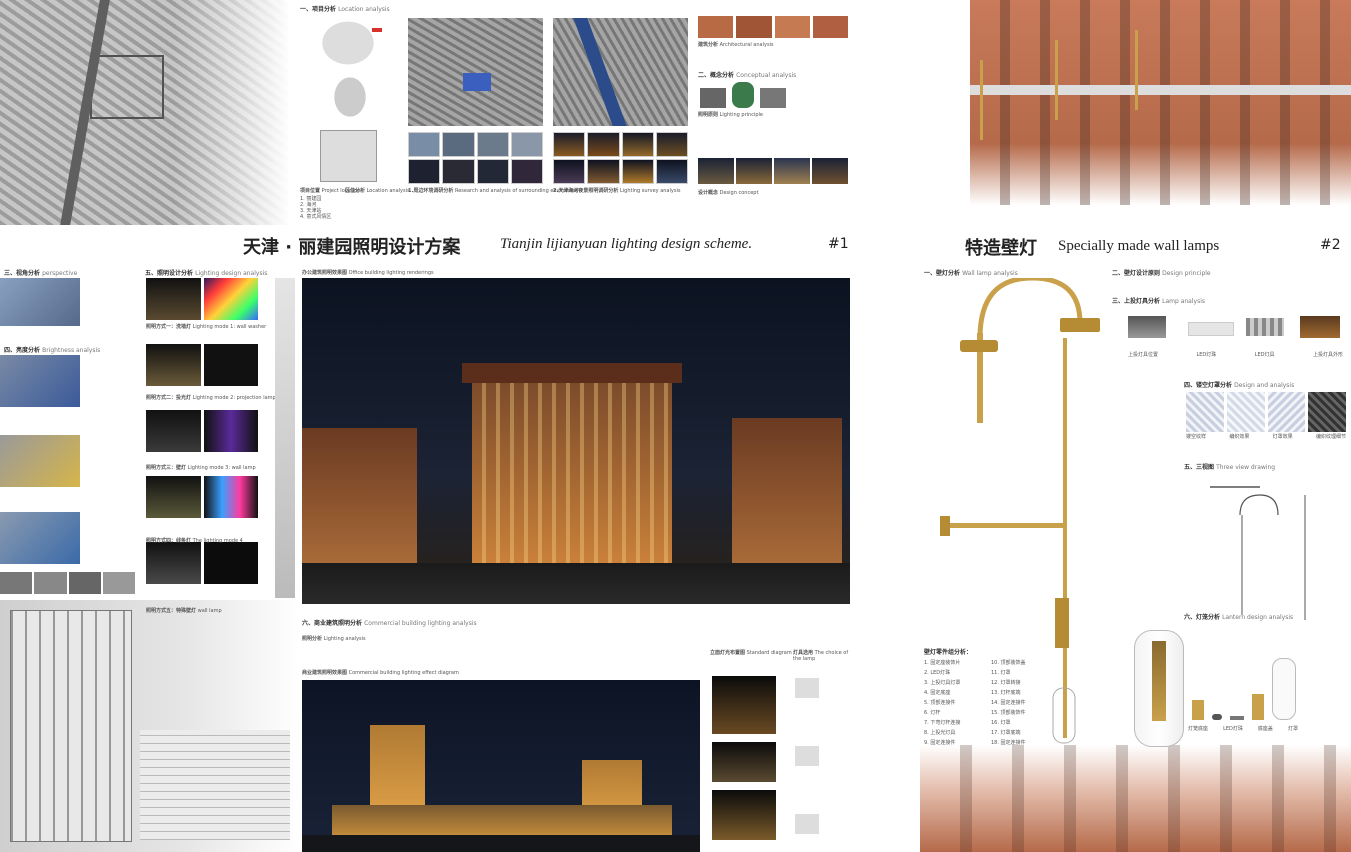  What do you see at coordinates (773, 171) in the screenshot?
I see `concept-photos` at bounding box center [773, 171].